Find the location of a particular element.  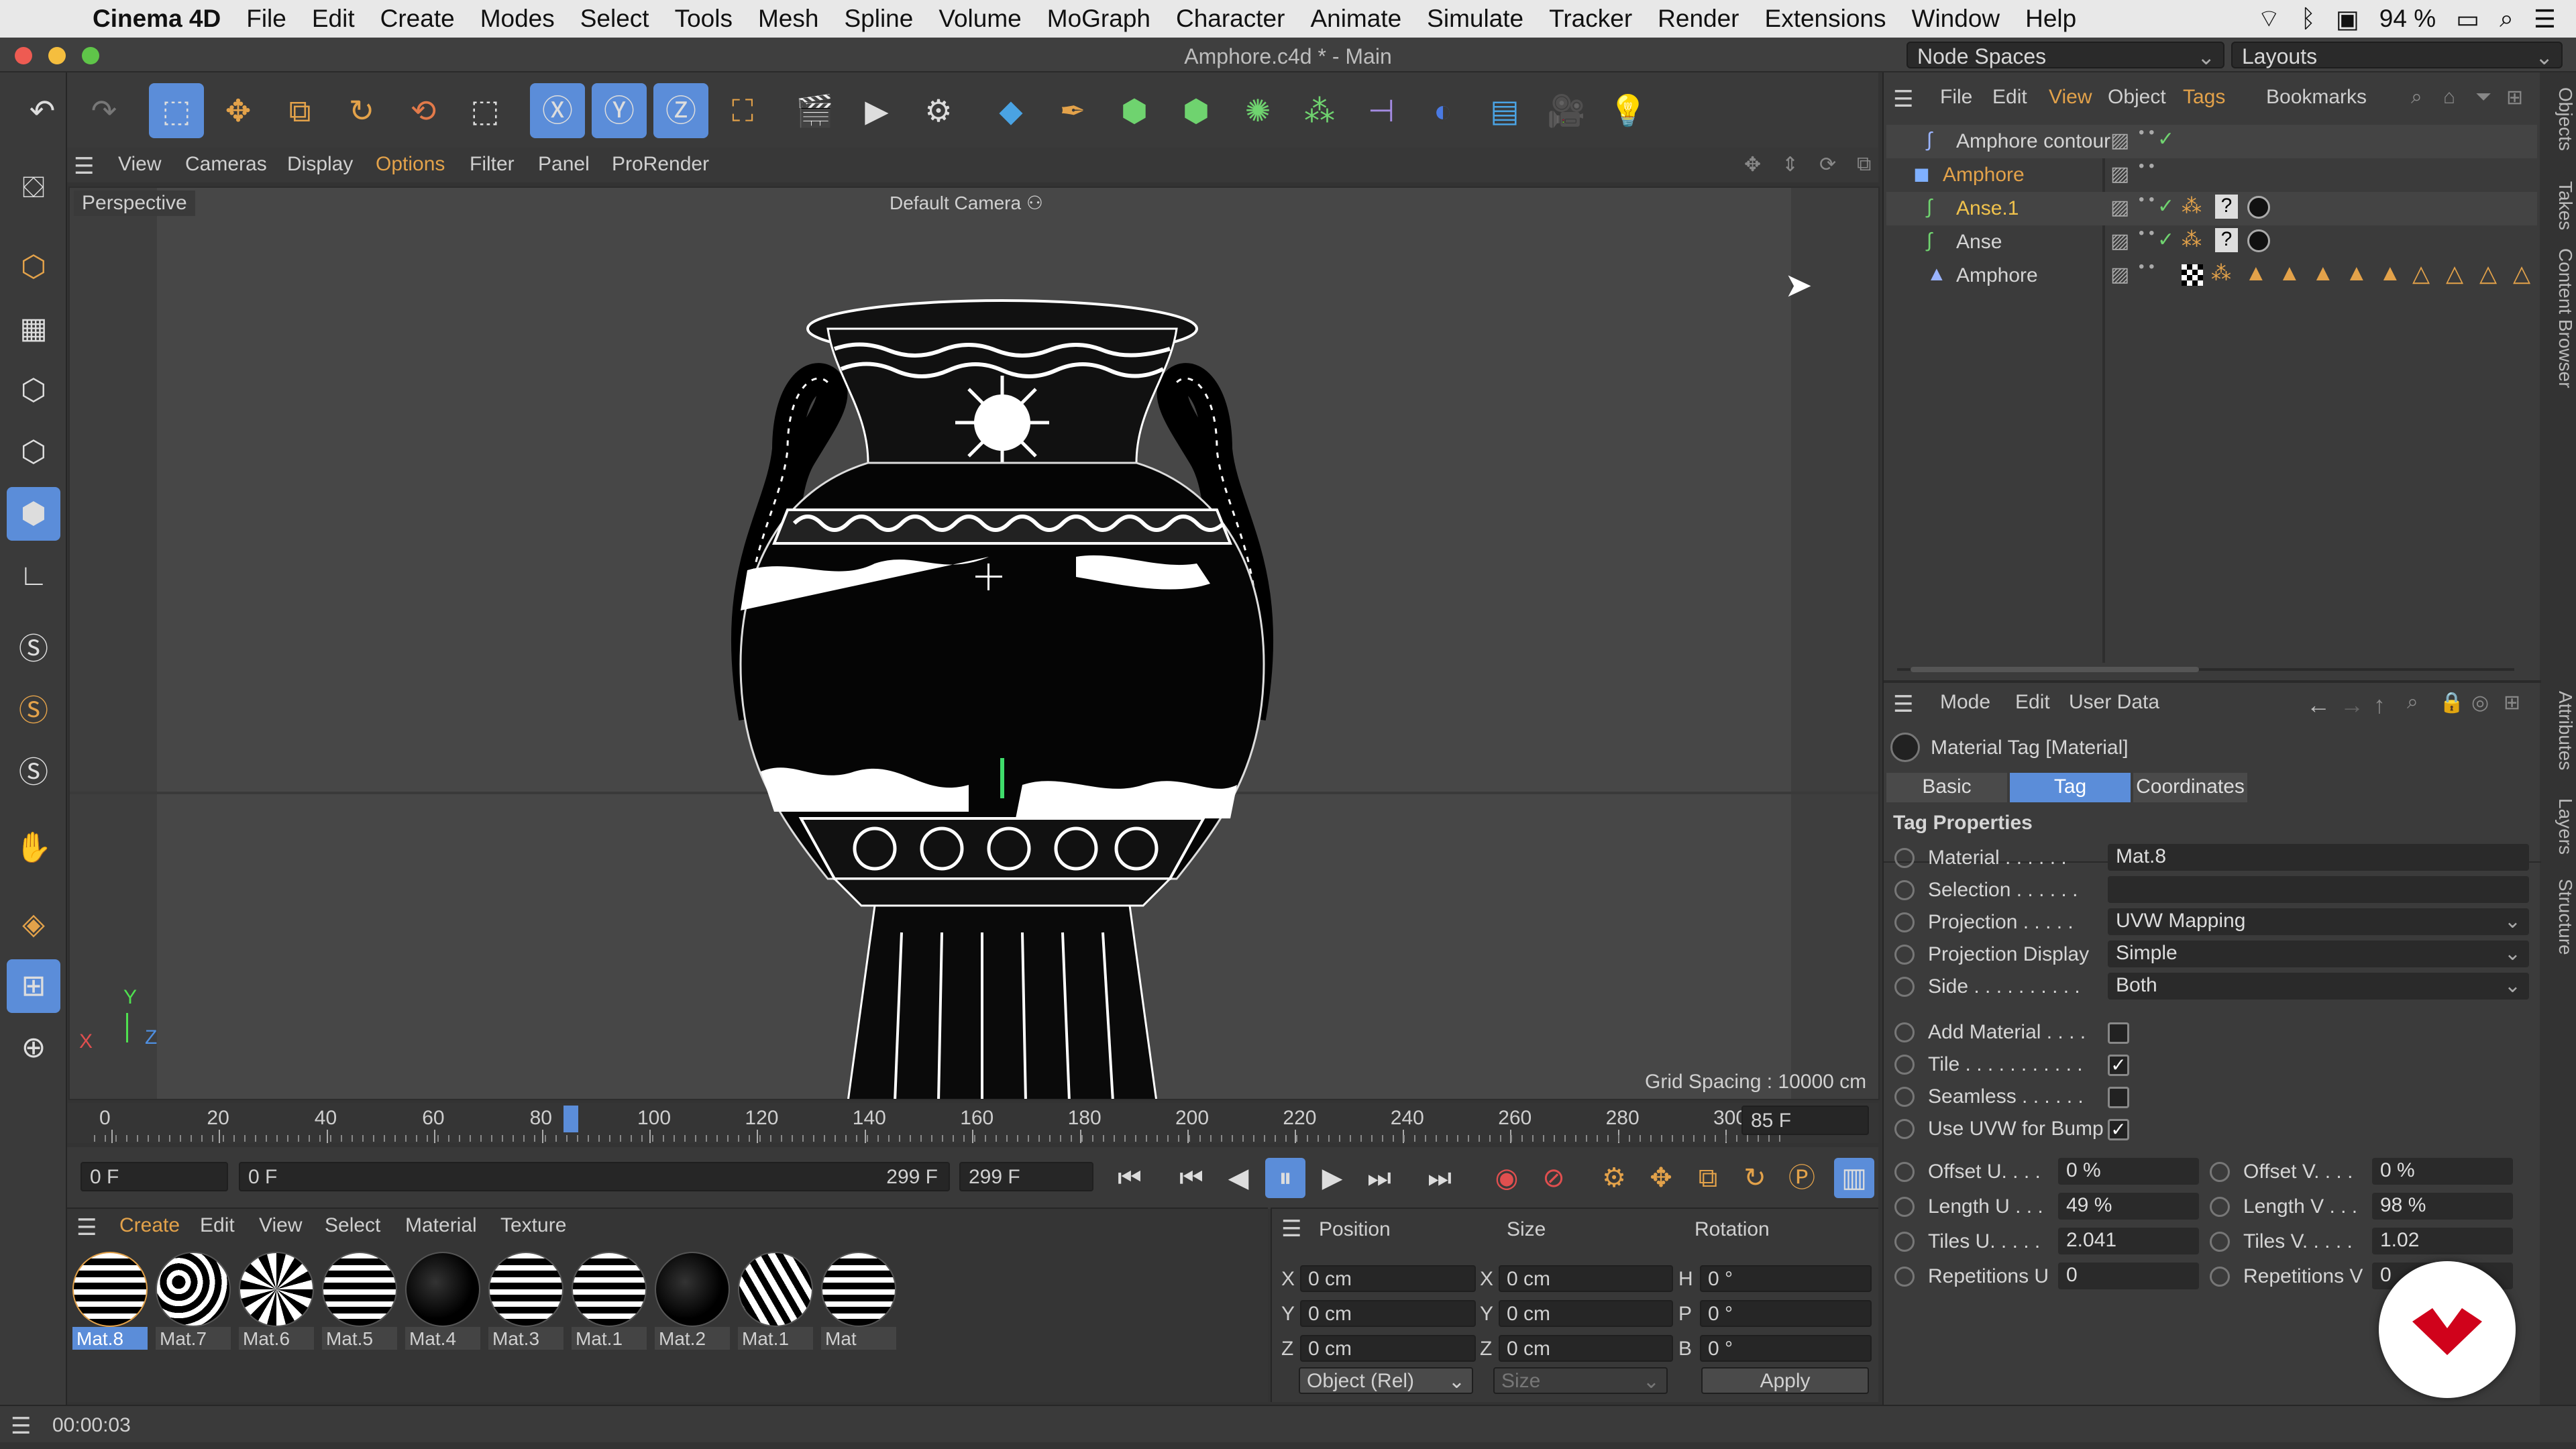

viewport-hamburger-icon: ☰ is located at coordinates (84, 166).